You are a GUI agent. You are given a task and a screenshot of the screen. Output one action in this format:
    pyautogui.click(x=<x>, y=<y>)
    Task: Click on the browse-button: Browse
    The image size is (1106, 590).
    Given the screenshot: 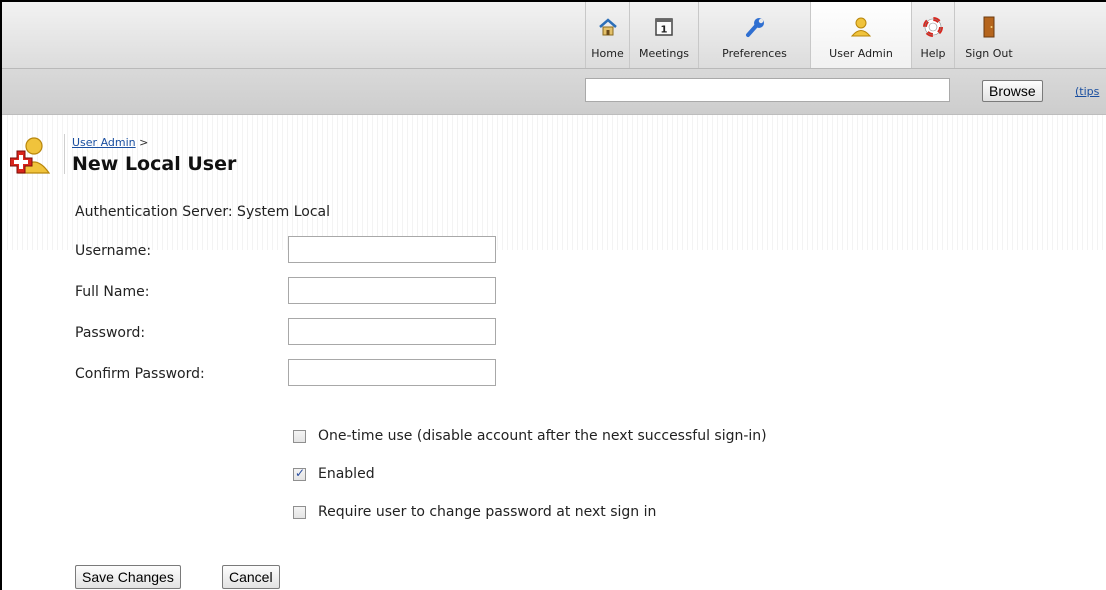 What is the action you would take?
    pyautogui.click(x=1012, y=91)
    